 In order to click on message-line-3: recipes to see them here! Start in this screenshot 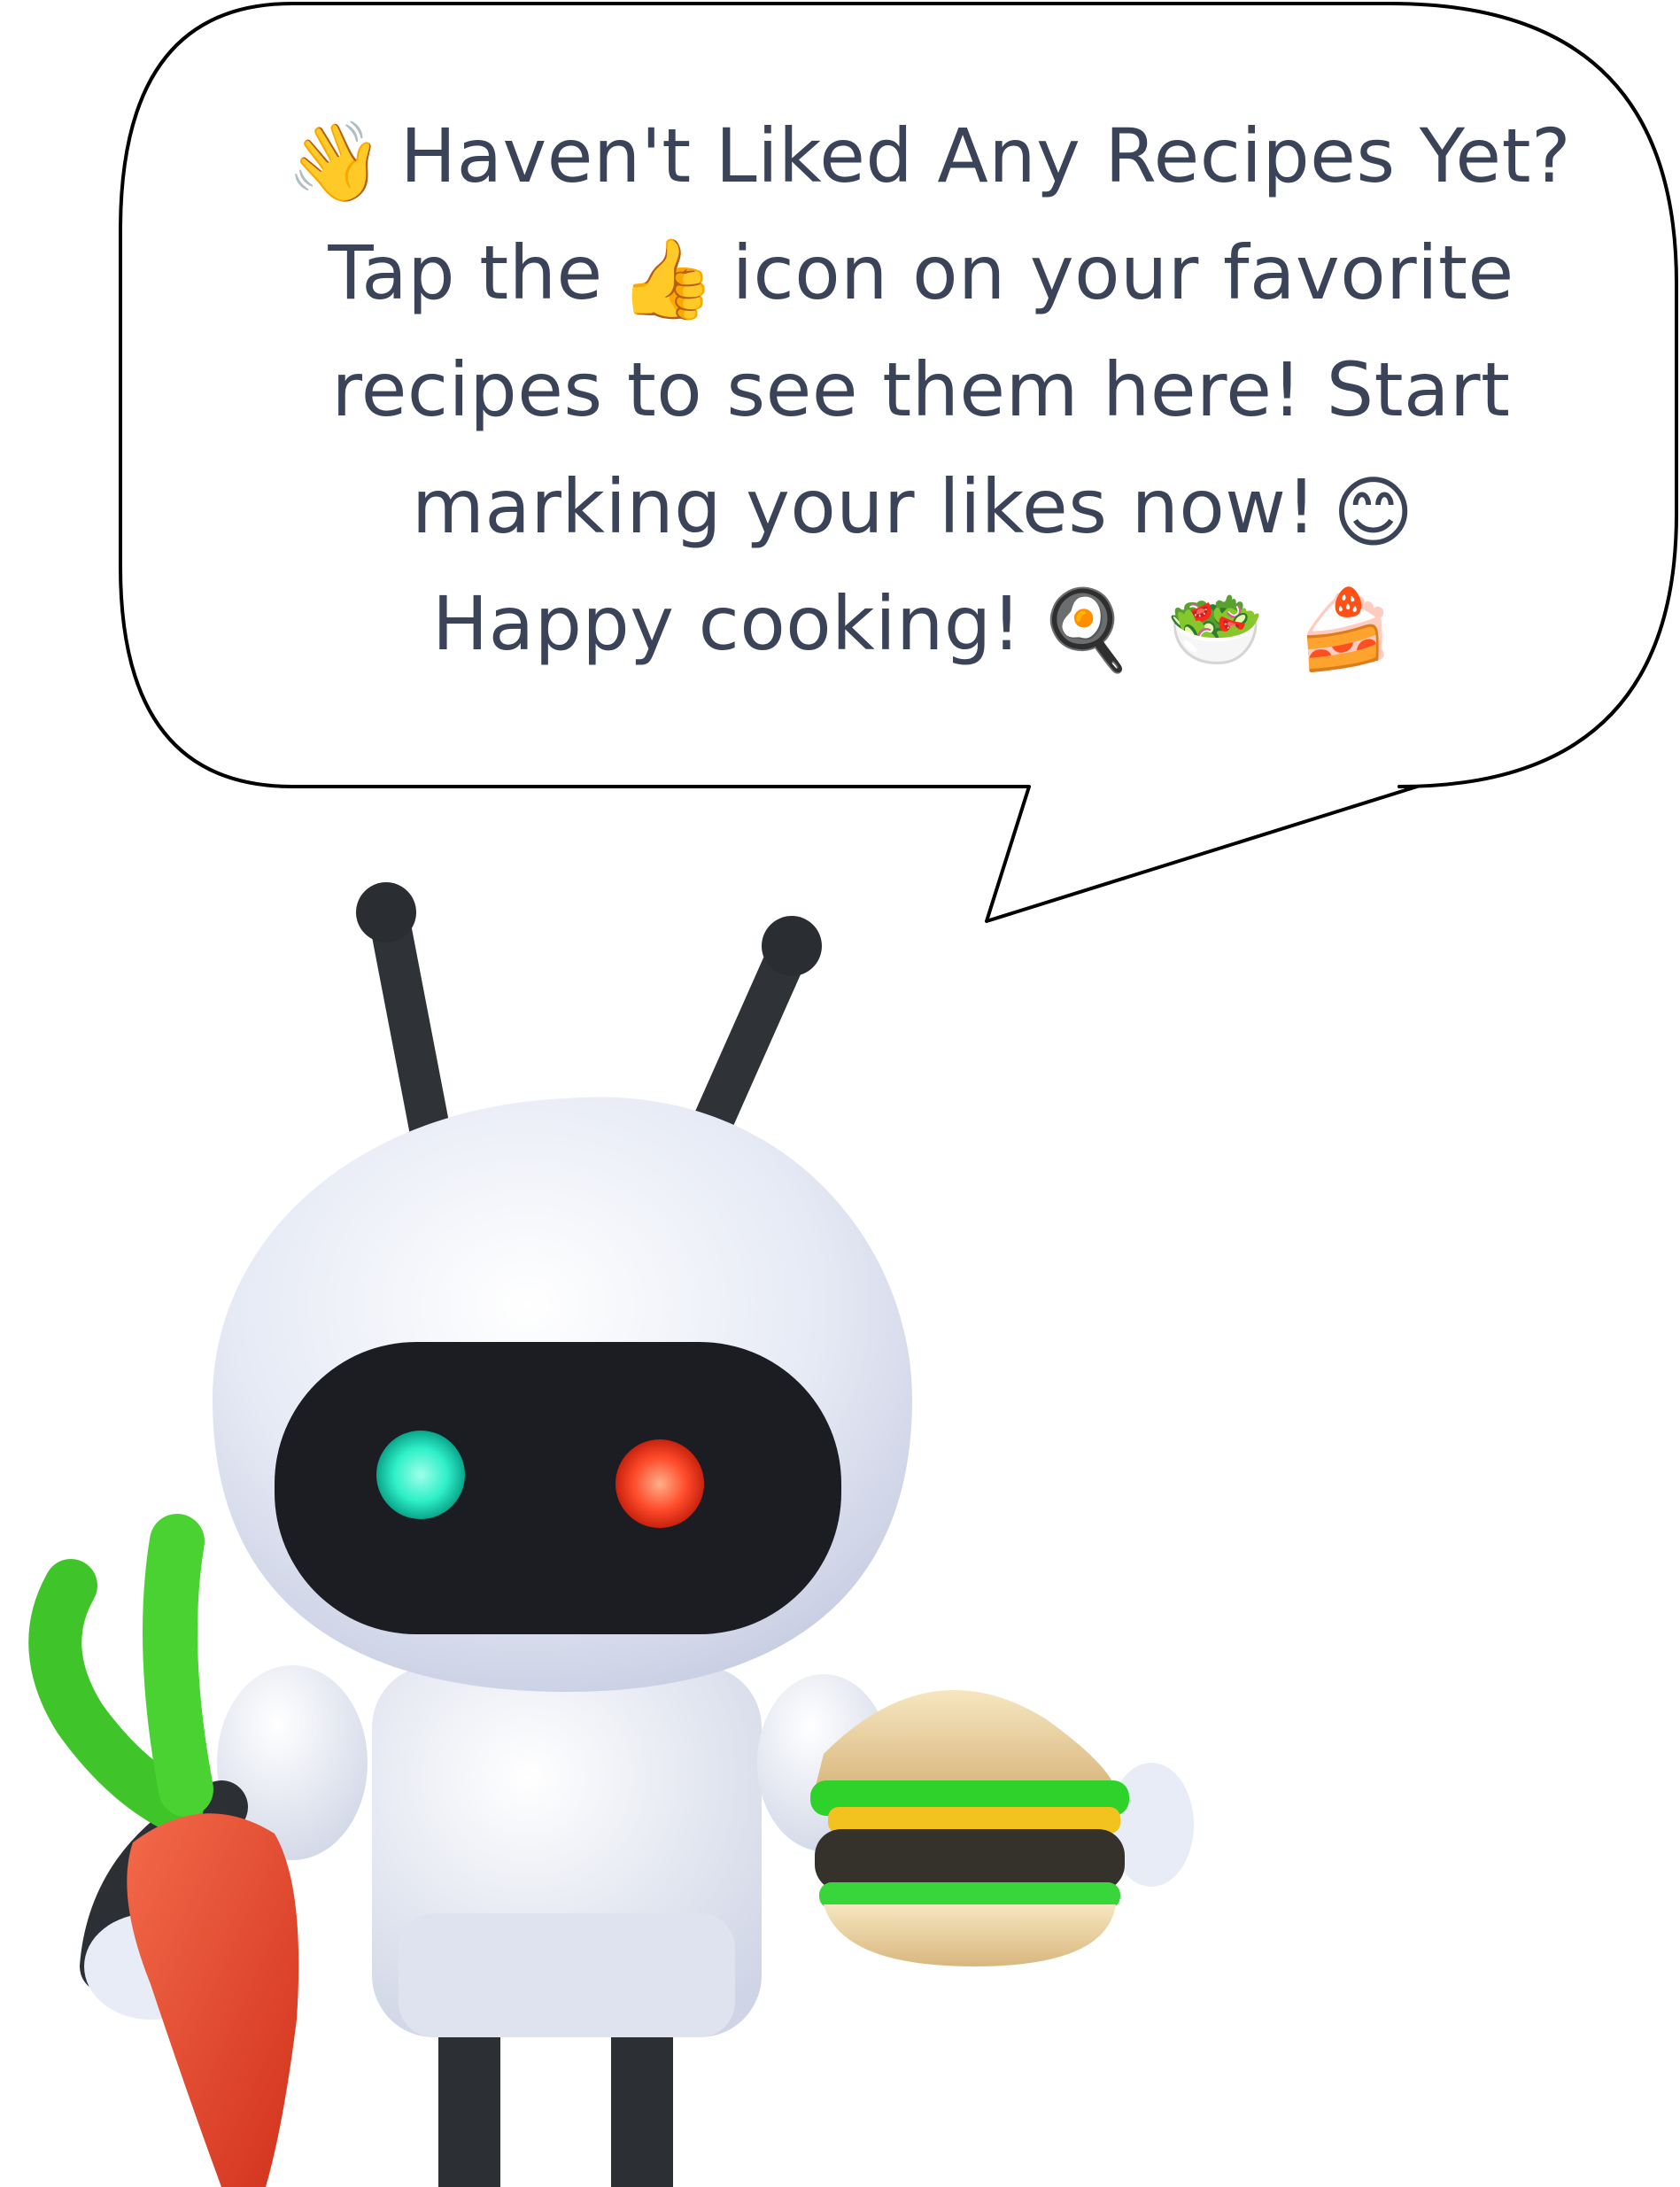, I will do `click(921, 389)`.